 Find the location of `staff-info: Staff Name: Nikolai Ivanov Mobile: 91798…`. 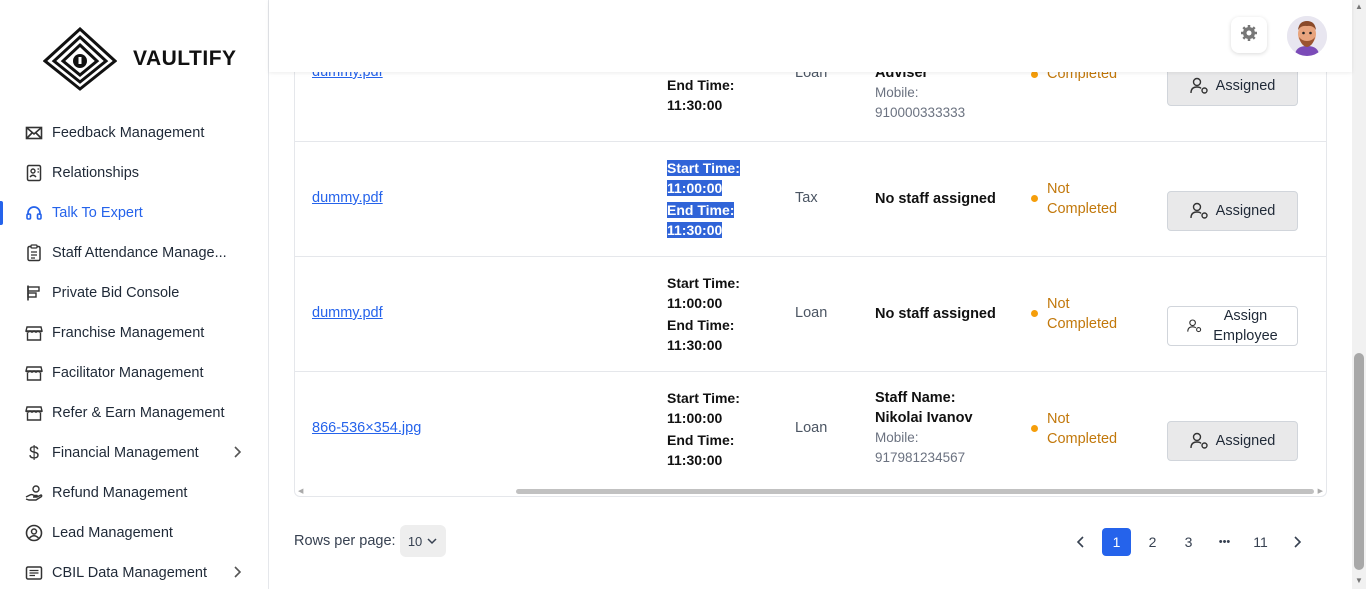

staff-info: Staff Name: Nikolai Ivanov Mobile: 91798… is located at coordinates (924, 428).